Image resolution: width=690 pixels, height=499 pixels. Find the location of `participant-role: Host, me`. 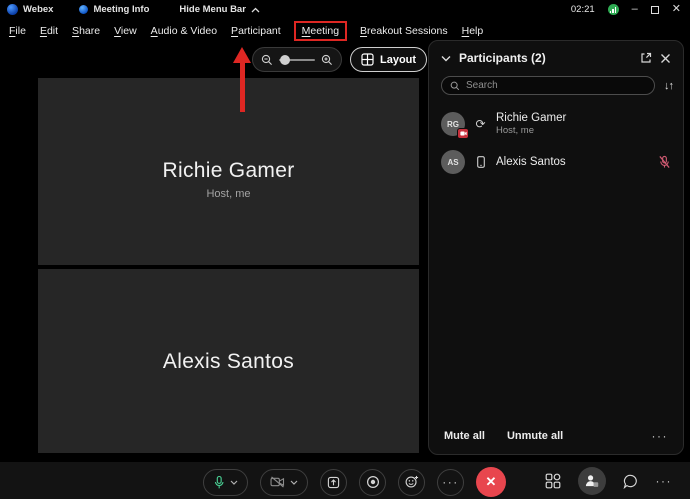

participant-role: Host, me is located at coordinates (515, 130).